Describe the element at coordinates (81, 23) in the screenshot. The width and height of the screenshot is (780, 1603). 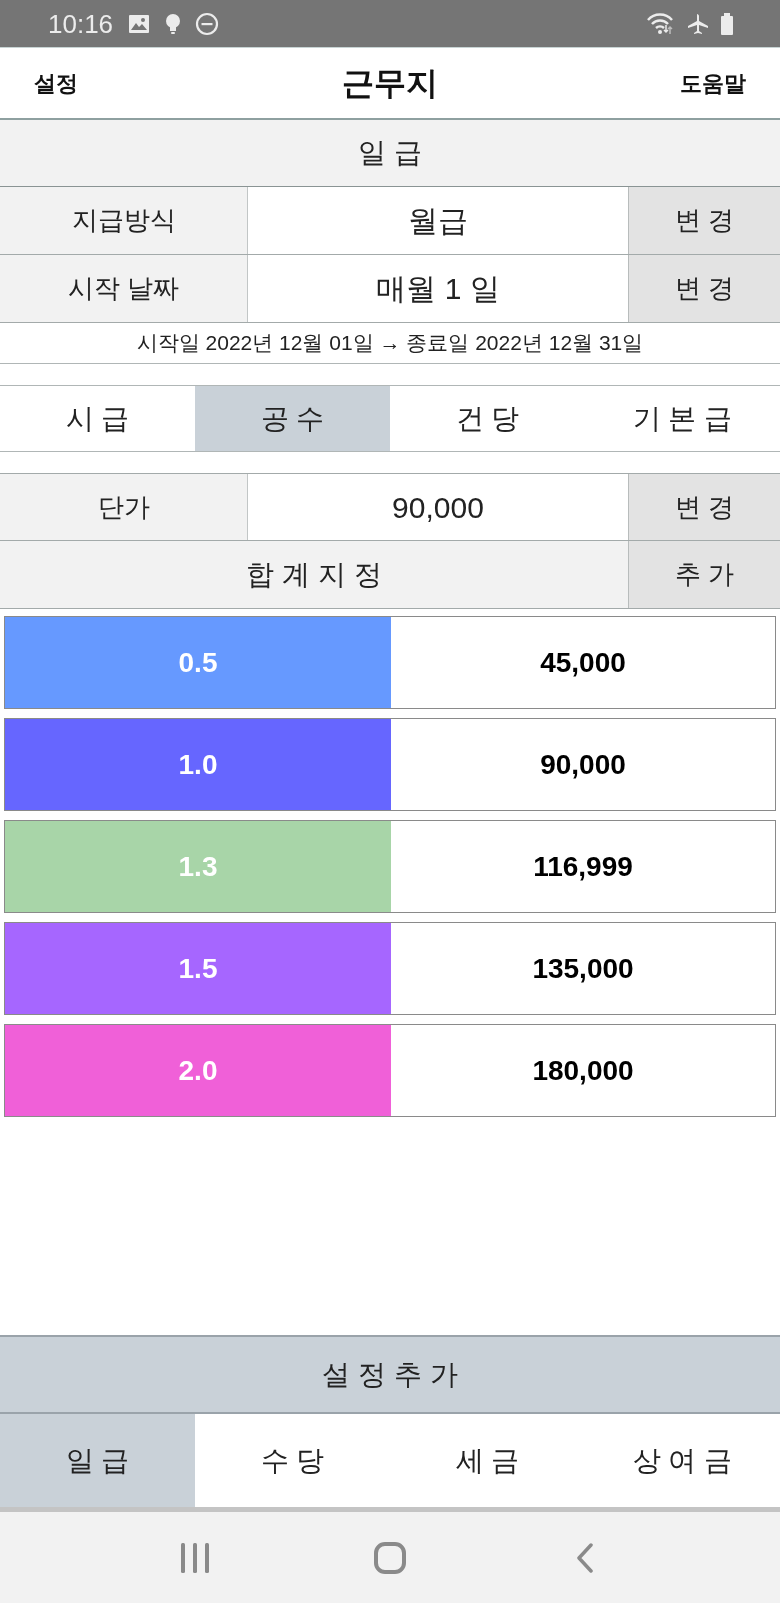
I see `status-time: 10:16` at that location.